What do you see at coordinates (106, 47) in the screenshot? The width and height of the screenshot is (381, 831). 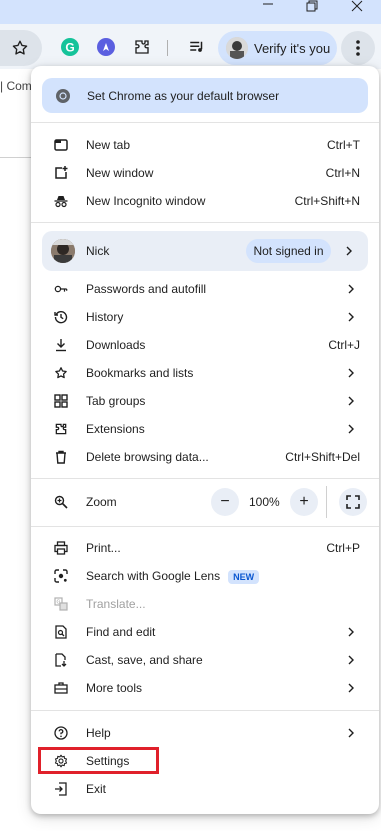 I see `extension-app-icon` at bounding box center [106, 47].